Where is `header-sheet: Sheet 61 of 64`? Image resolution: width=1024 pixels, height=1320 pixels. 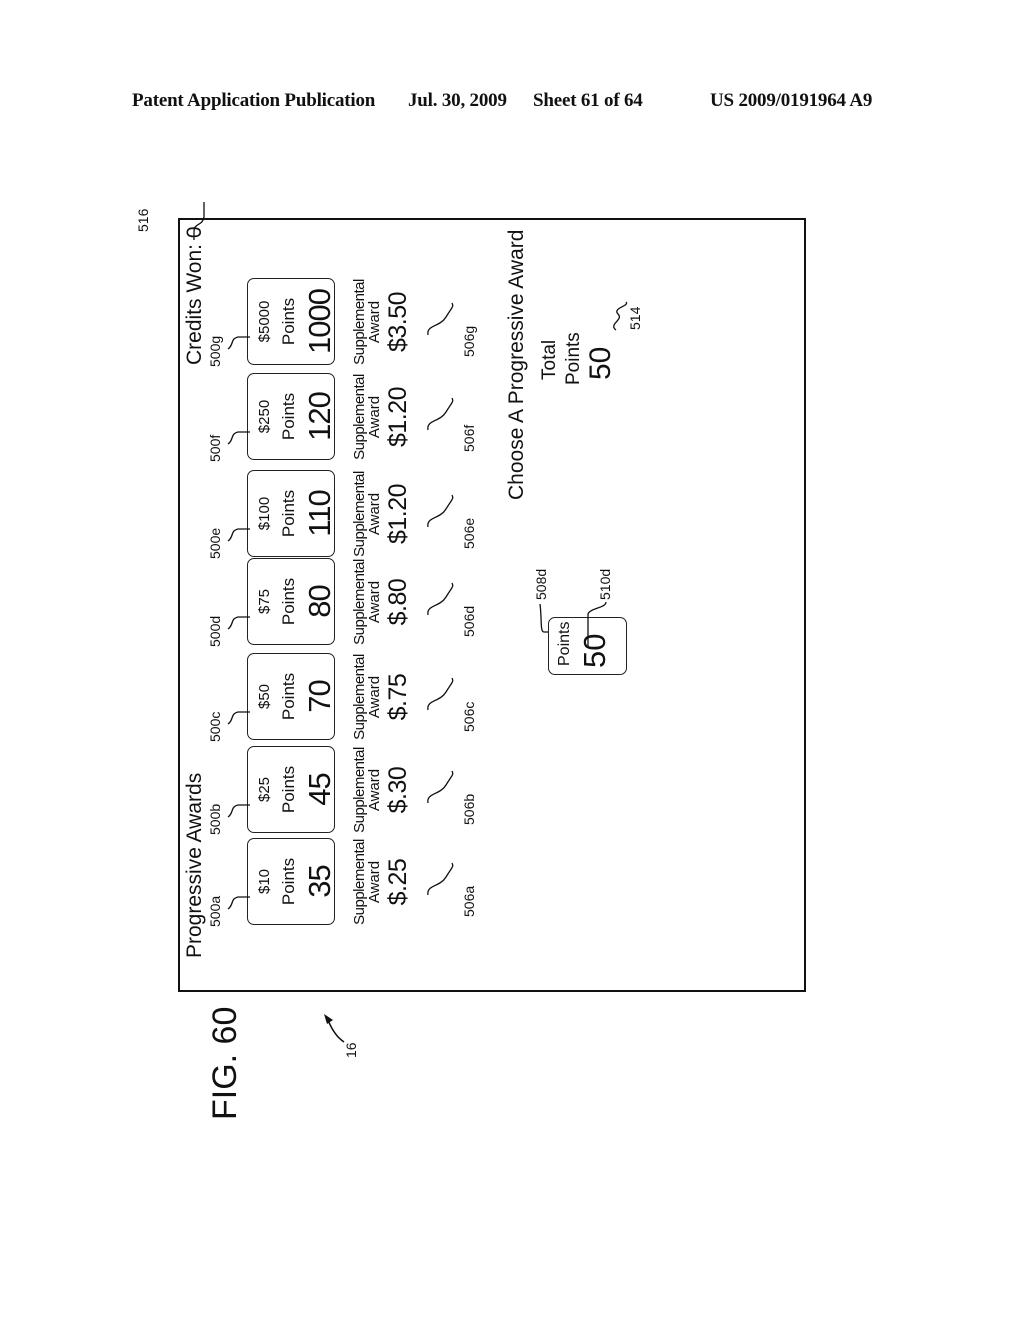
header-sheet: Sheet 61 of 64 is located at coordinates (588, 100).